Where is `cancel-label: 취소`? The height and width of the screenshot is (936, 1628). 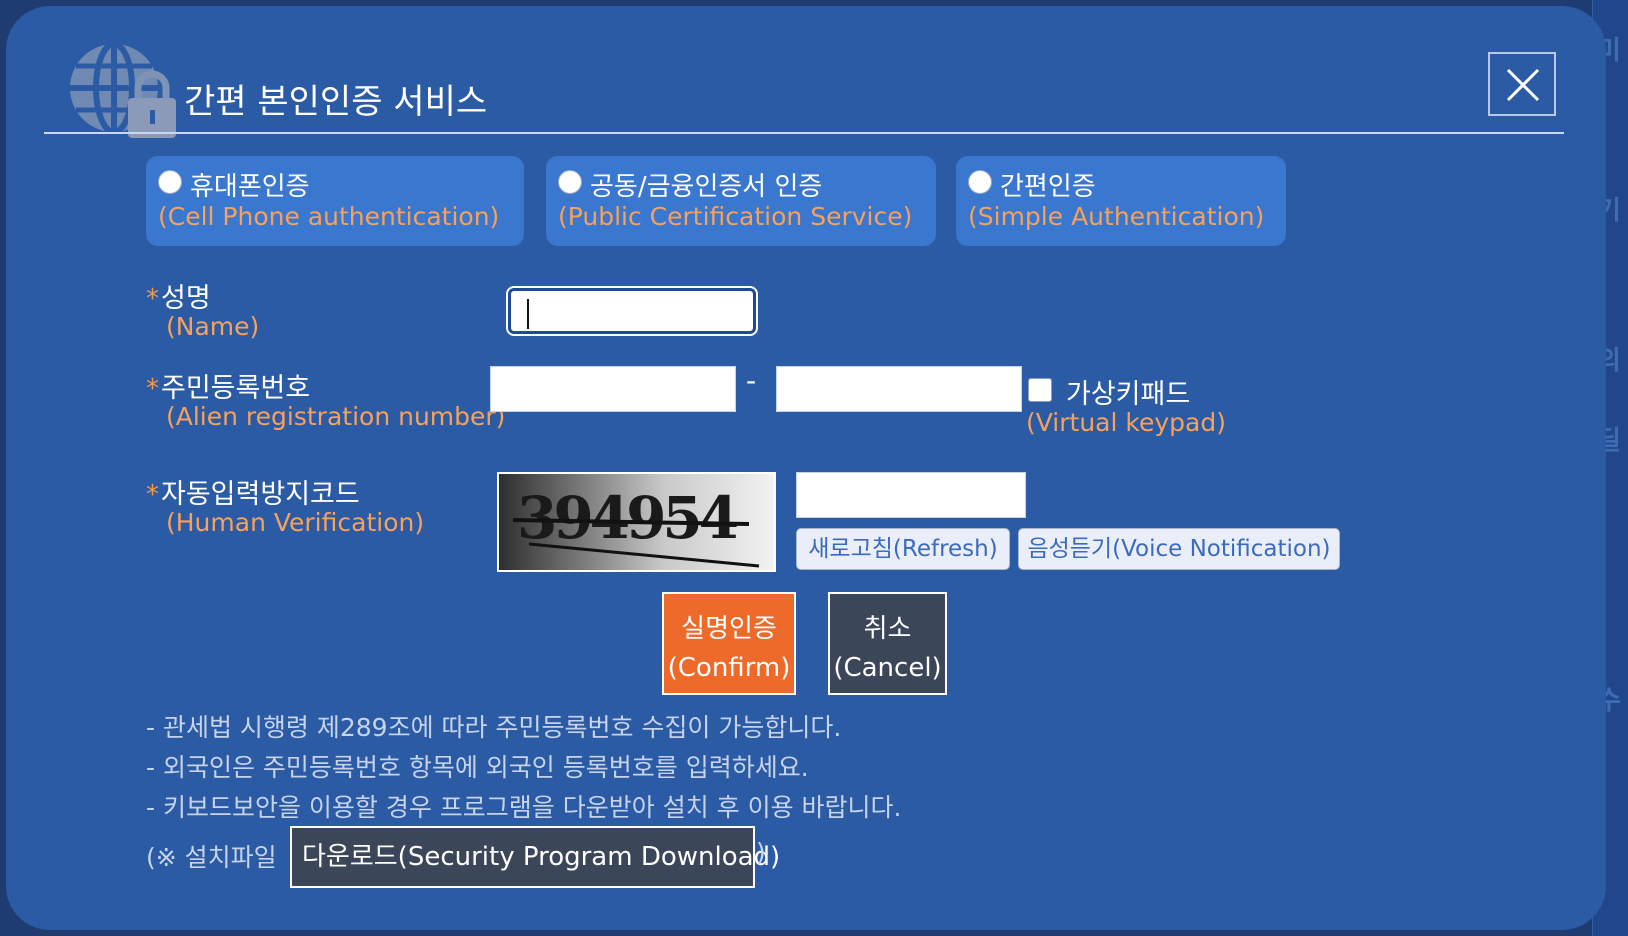 cancel-label: 취소 is located at coordinates (887, 629).